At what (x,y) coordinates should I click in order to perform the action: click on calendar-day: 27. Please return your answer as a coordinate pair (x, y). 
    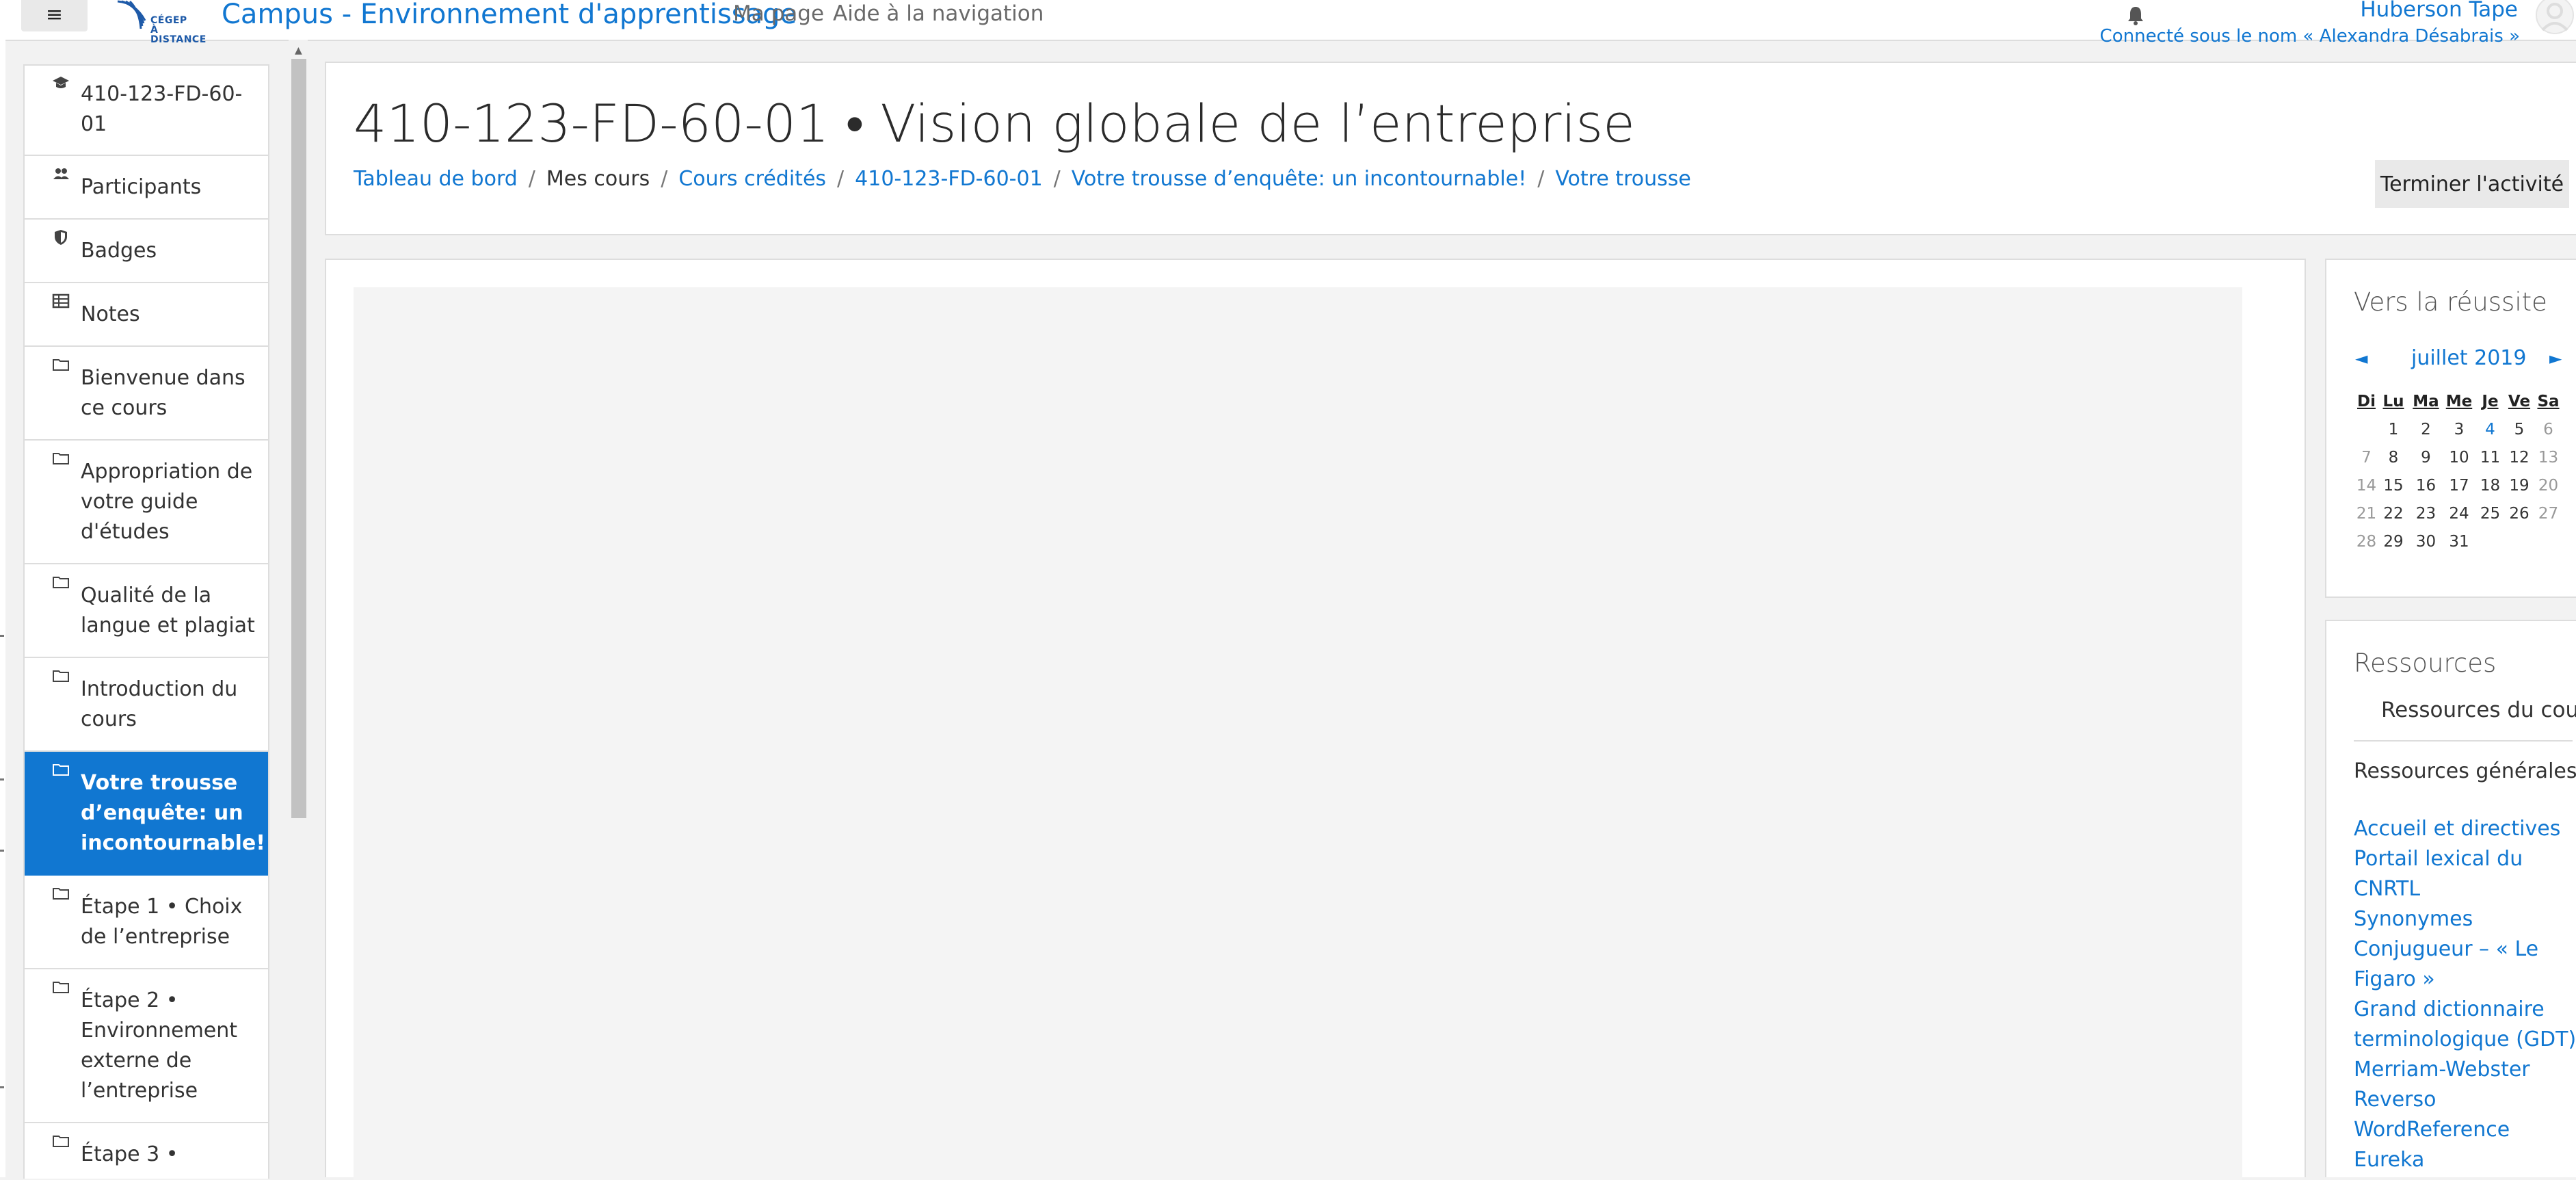
    Looking at the image, I should click on (2548, 513).